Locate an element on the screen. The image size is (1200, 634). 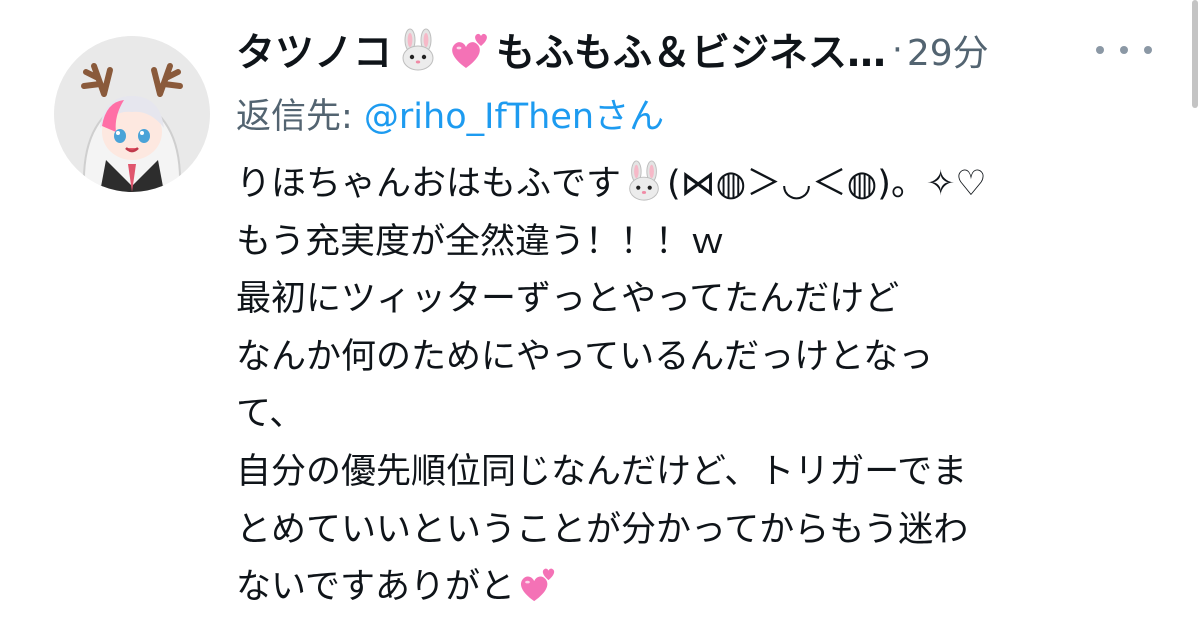
tweet-line: て、 is located at coordinates (270, 414).